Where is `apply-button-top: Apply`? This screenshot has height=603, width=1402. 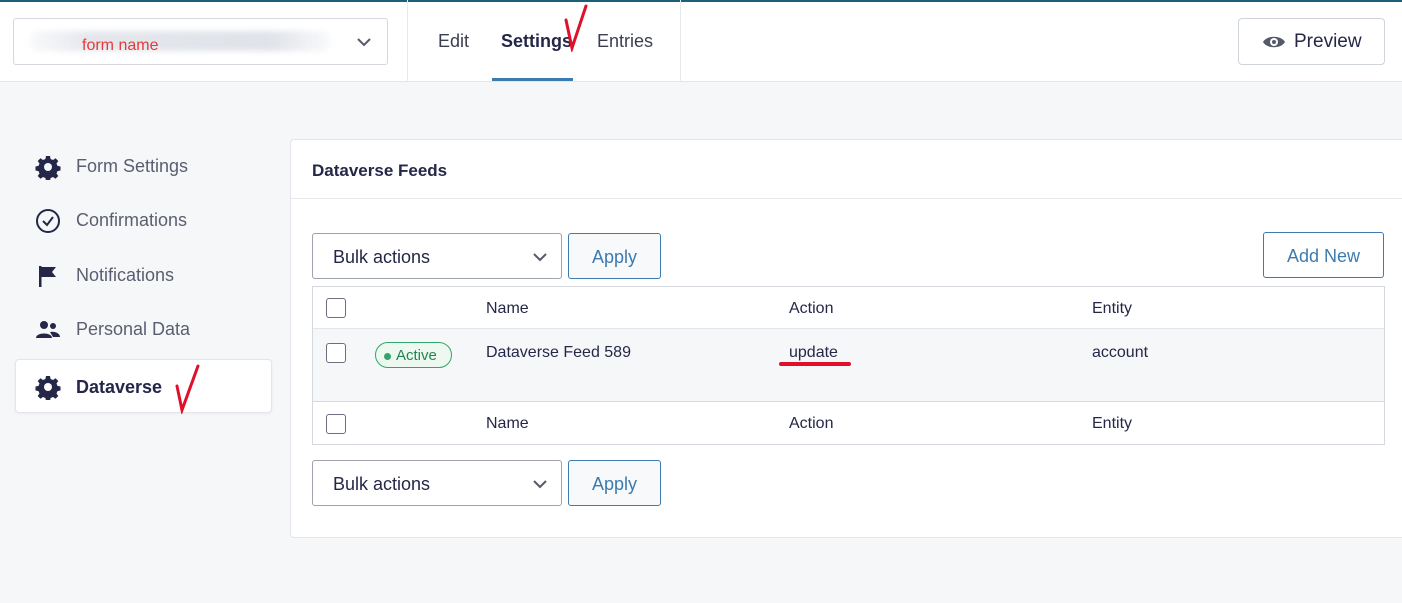 apply-button-top: Apply is located at coordinates (614, 256).